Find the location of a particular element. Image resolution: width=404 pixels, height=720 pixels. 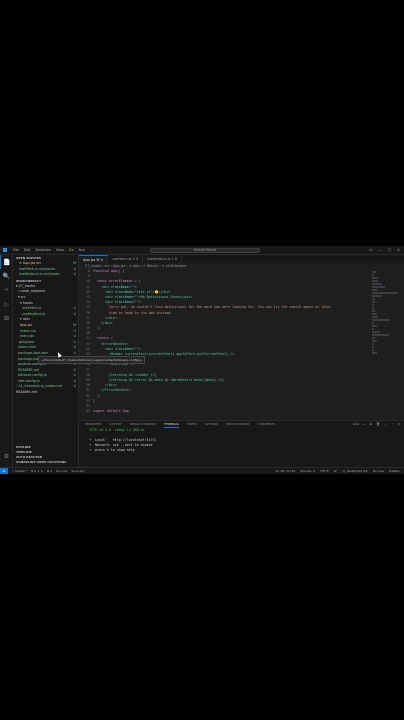

file-name: index.html is located at coordinates (27, 347).